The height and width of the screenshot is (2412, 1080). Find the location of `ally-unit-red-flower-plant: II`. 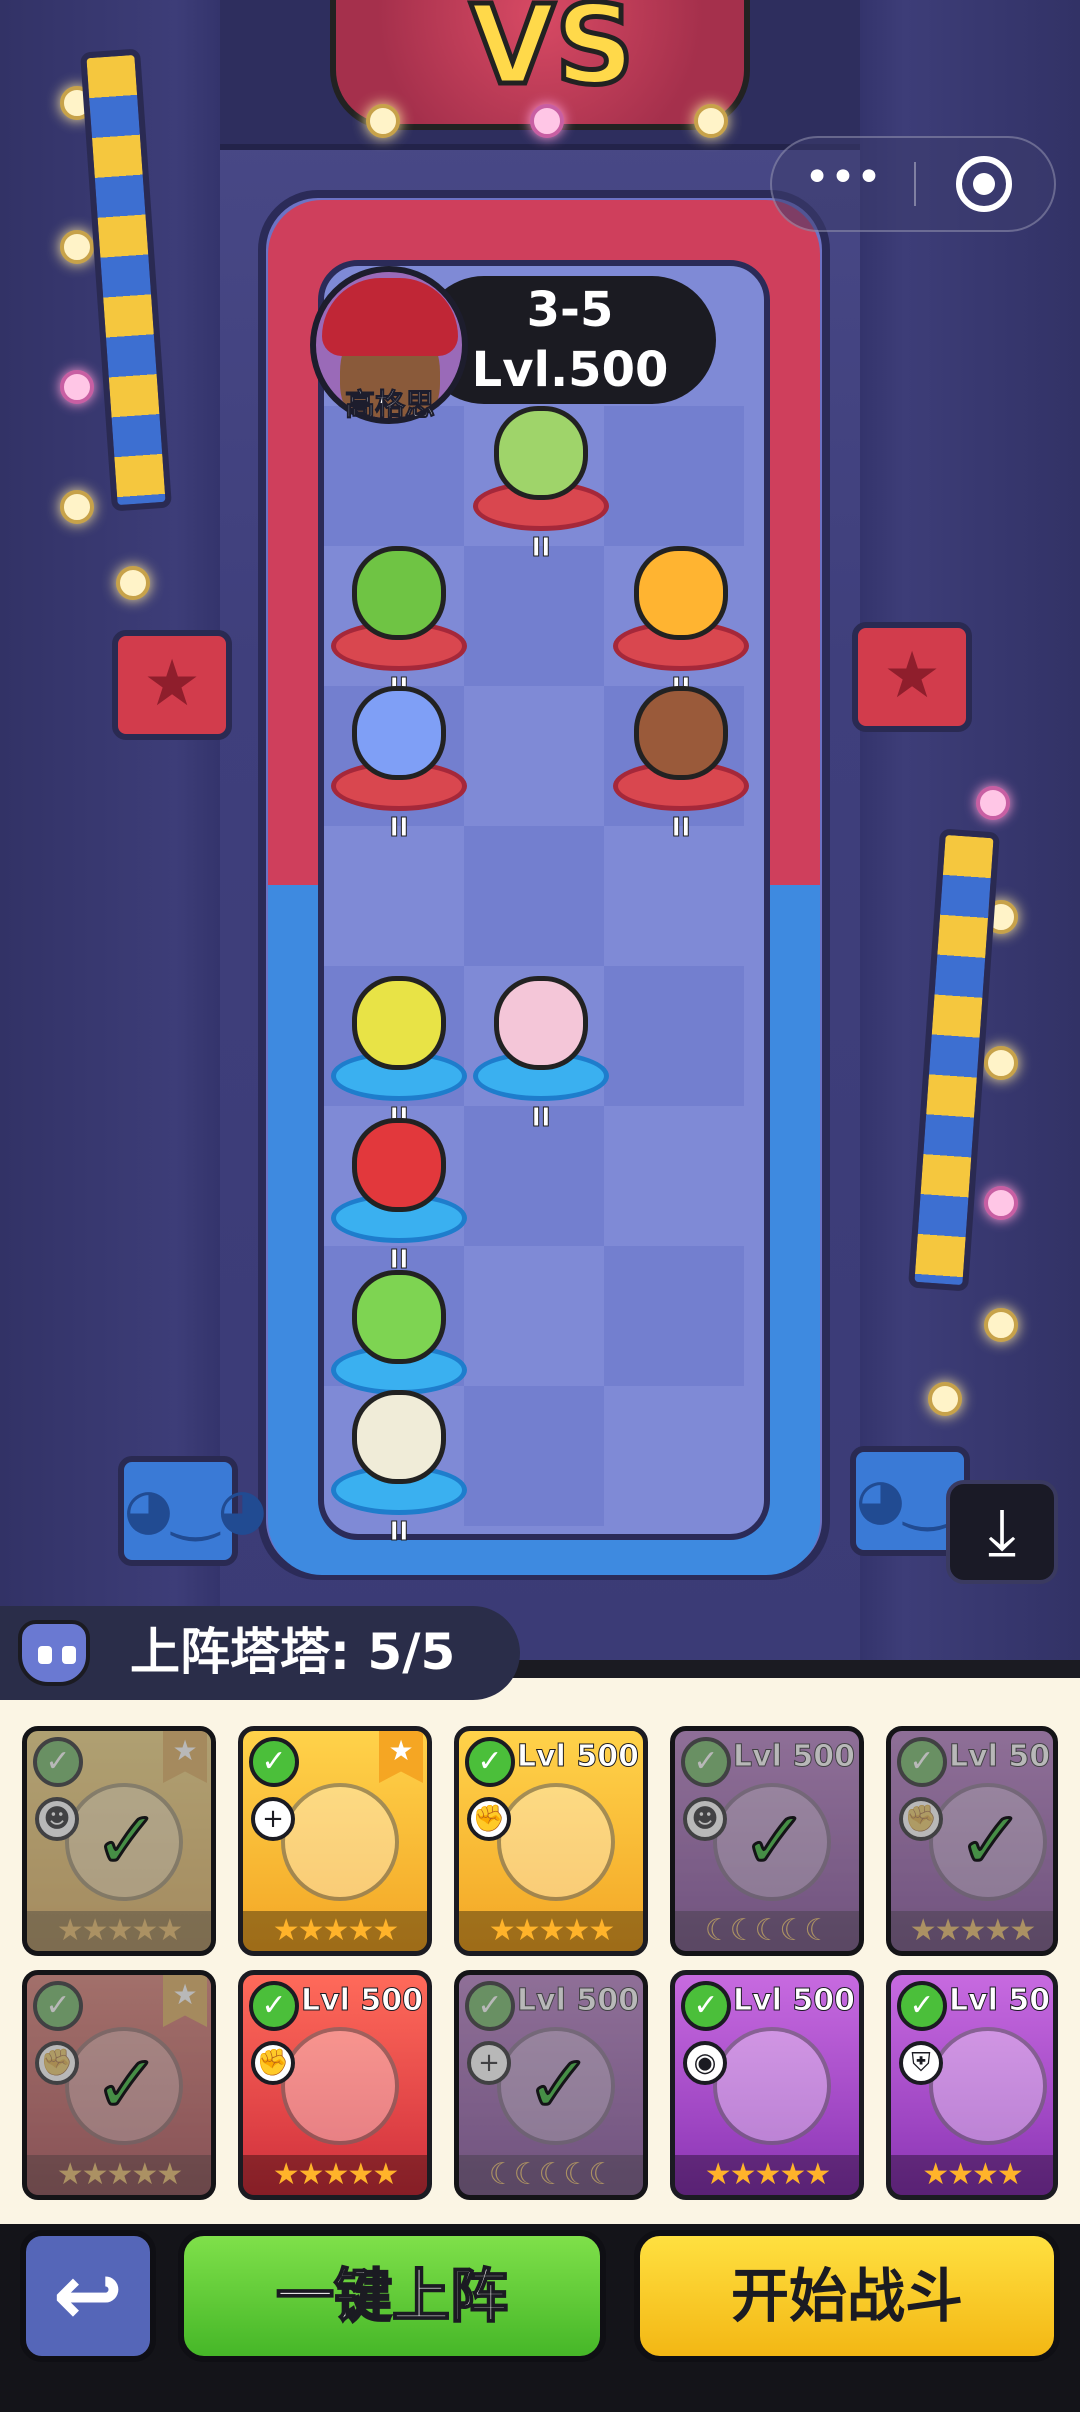

ally-unit-red-flower-plant: II is located at coordinates (399, 1192).